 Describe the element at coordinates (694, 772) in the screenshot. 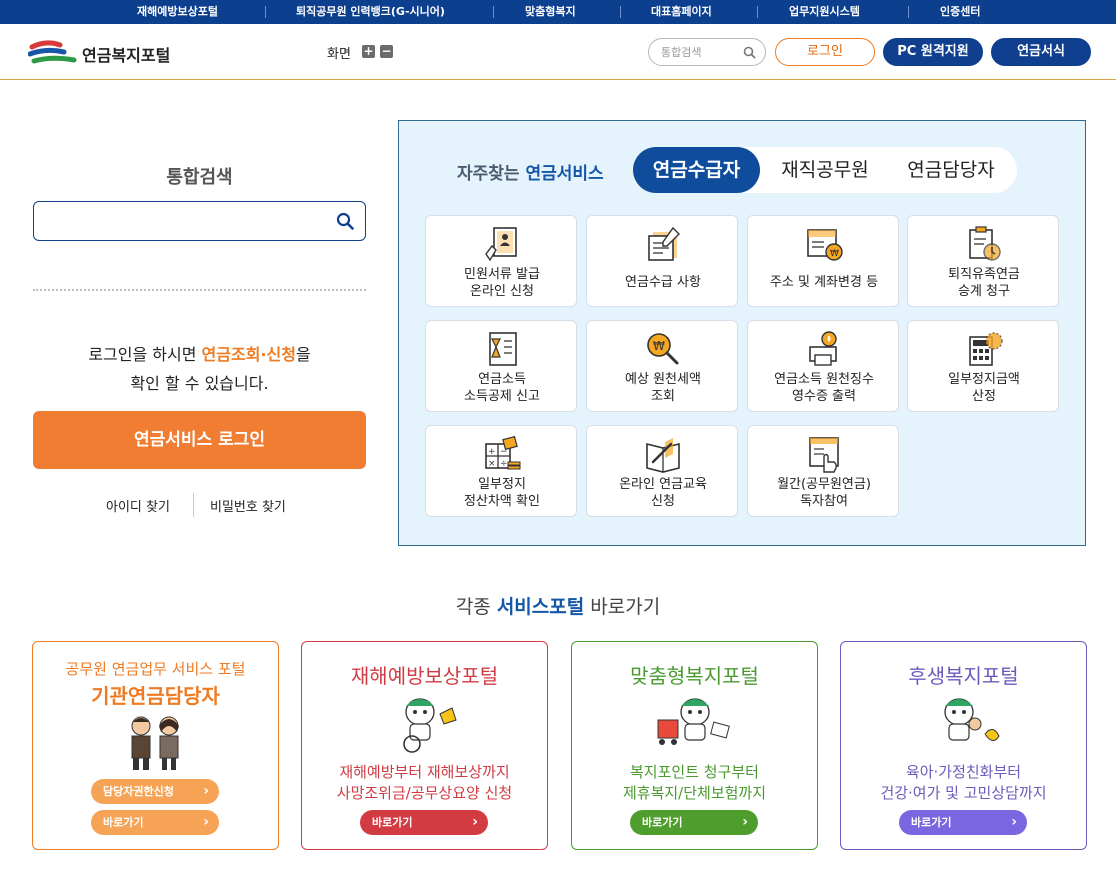

I see `description-line: 복지포인트 청구부터` at that location.